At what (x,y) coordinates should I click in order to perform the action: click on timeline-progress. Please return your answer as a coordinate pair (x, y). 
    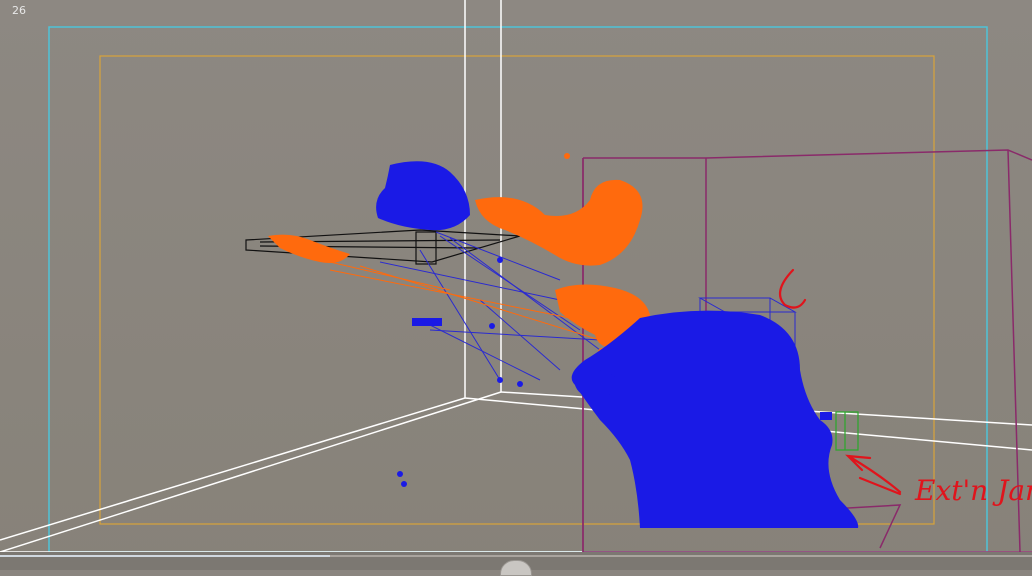
    Looking at the image, I should click on (165, 556).